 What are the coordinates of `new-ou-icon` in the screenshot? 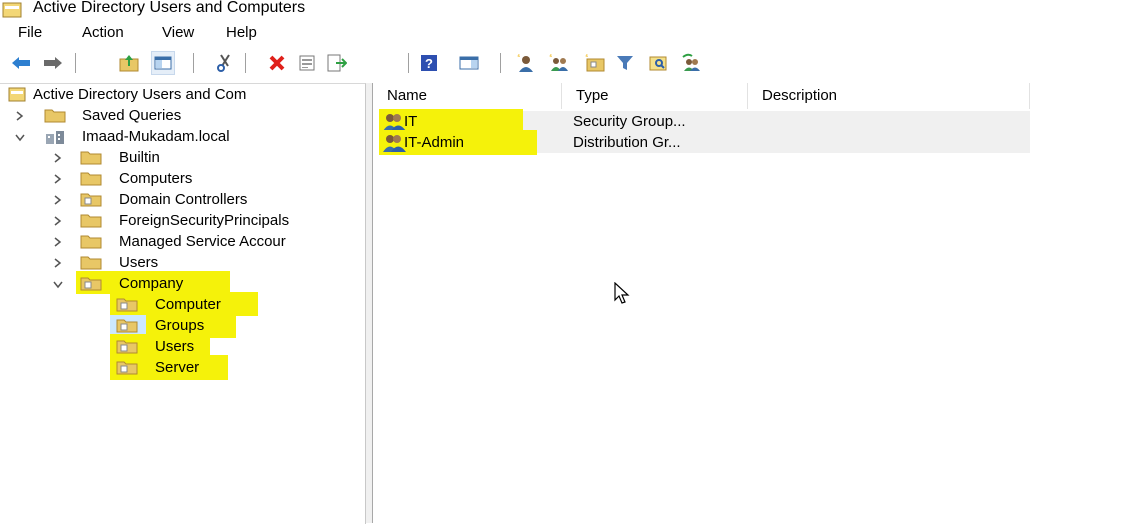 It's located at (595, 63).